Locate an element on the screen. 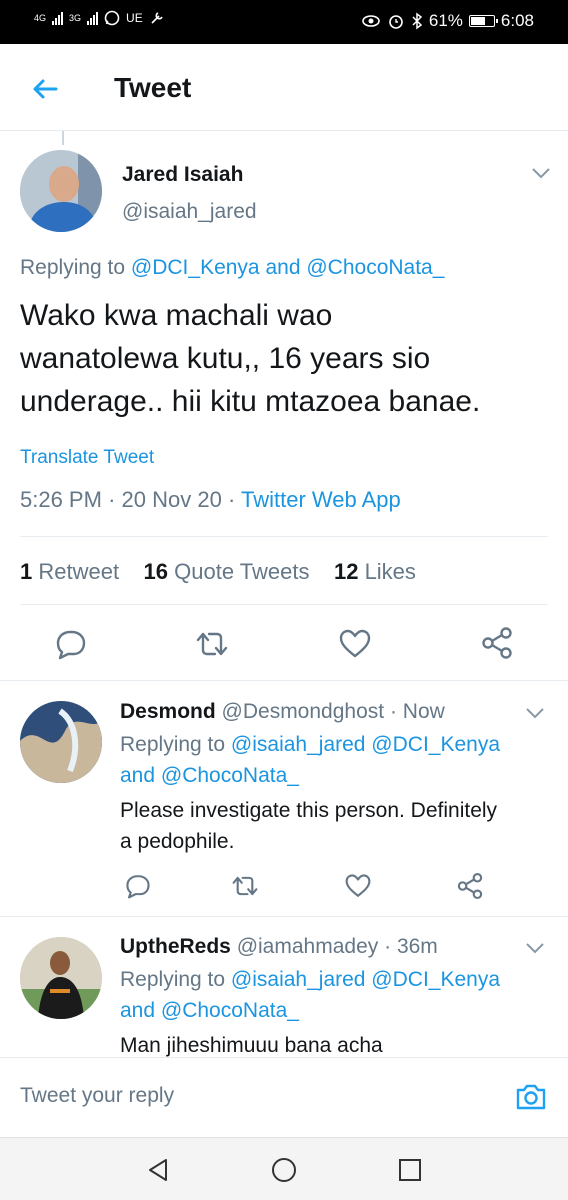 Image resolution: width=568 pixels, height=1200 pixels. tweet-meta: 5:26 PM · 20 Nov 20 · Twitter Web App is located at coordinates (210, 500).